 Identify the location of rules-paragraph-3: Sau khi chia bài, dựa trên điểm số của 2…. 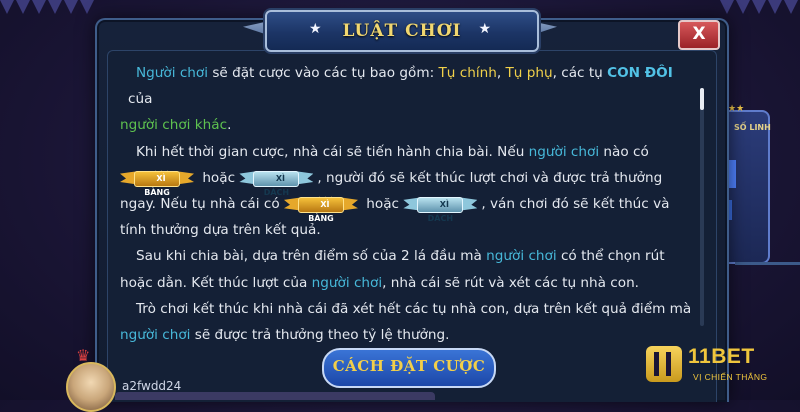
(406, 269).